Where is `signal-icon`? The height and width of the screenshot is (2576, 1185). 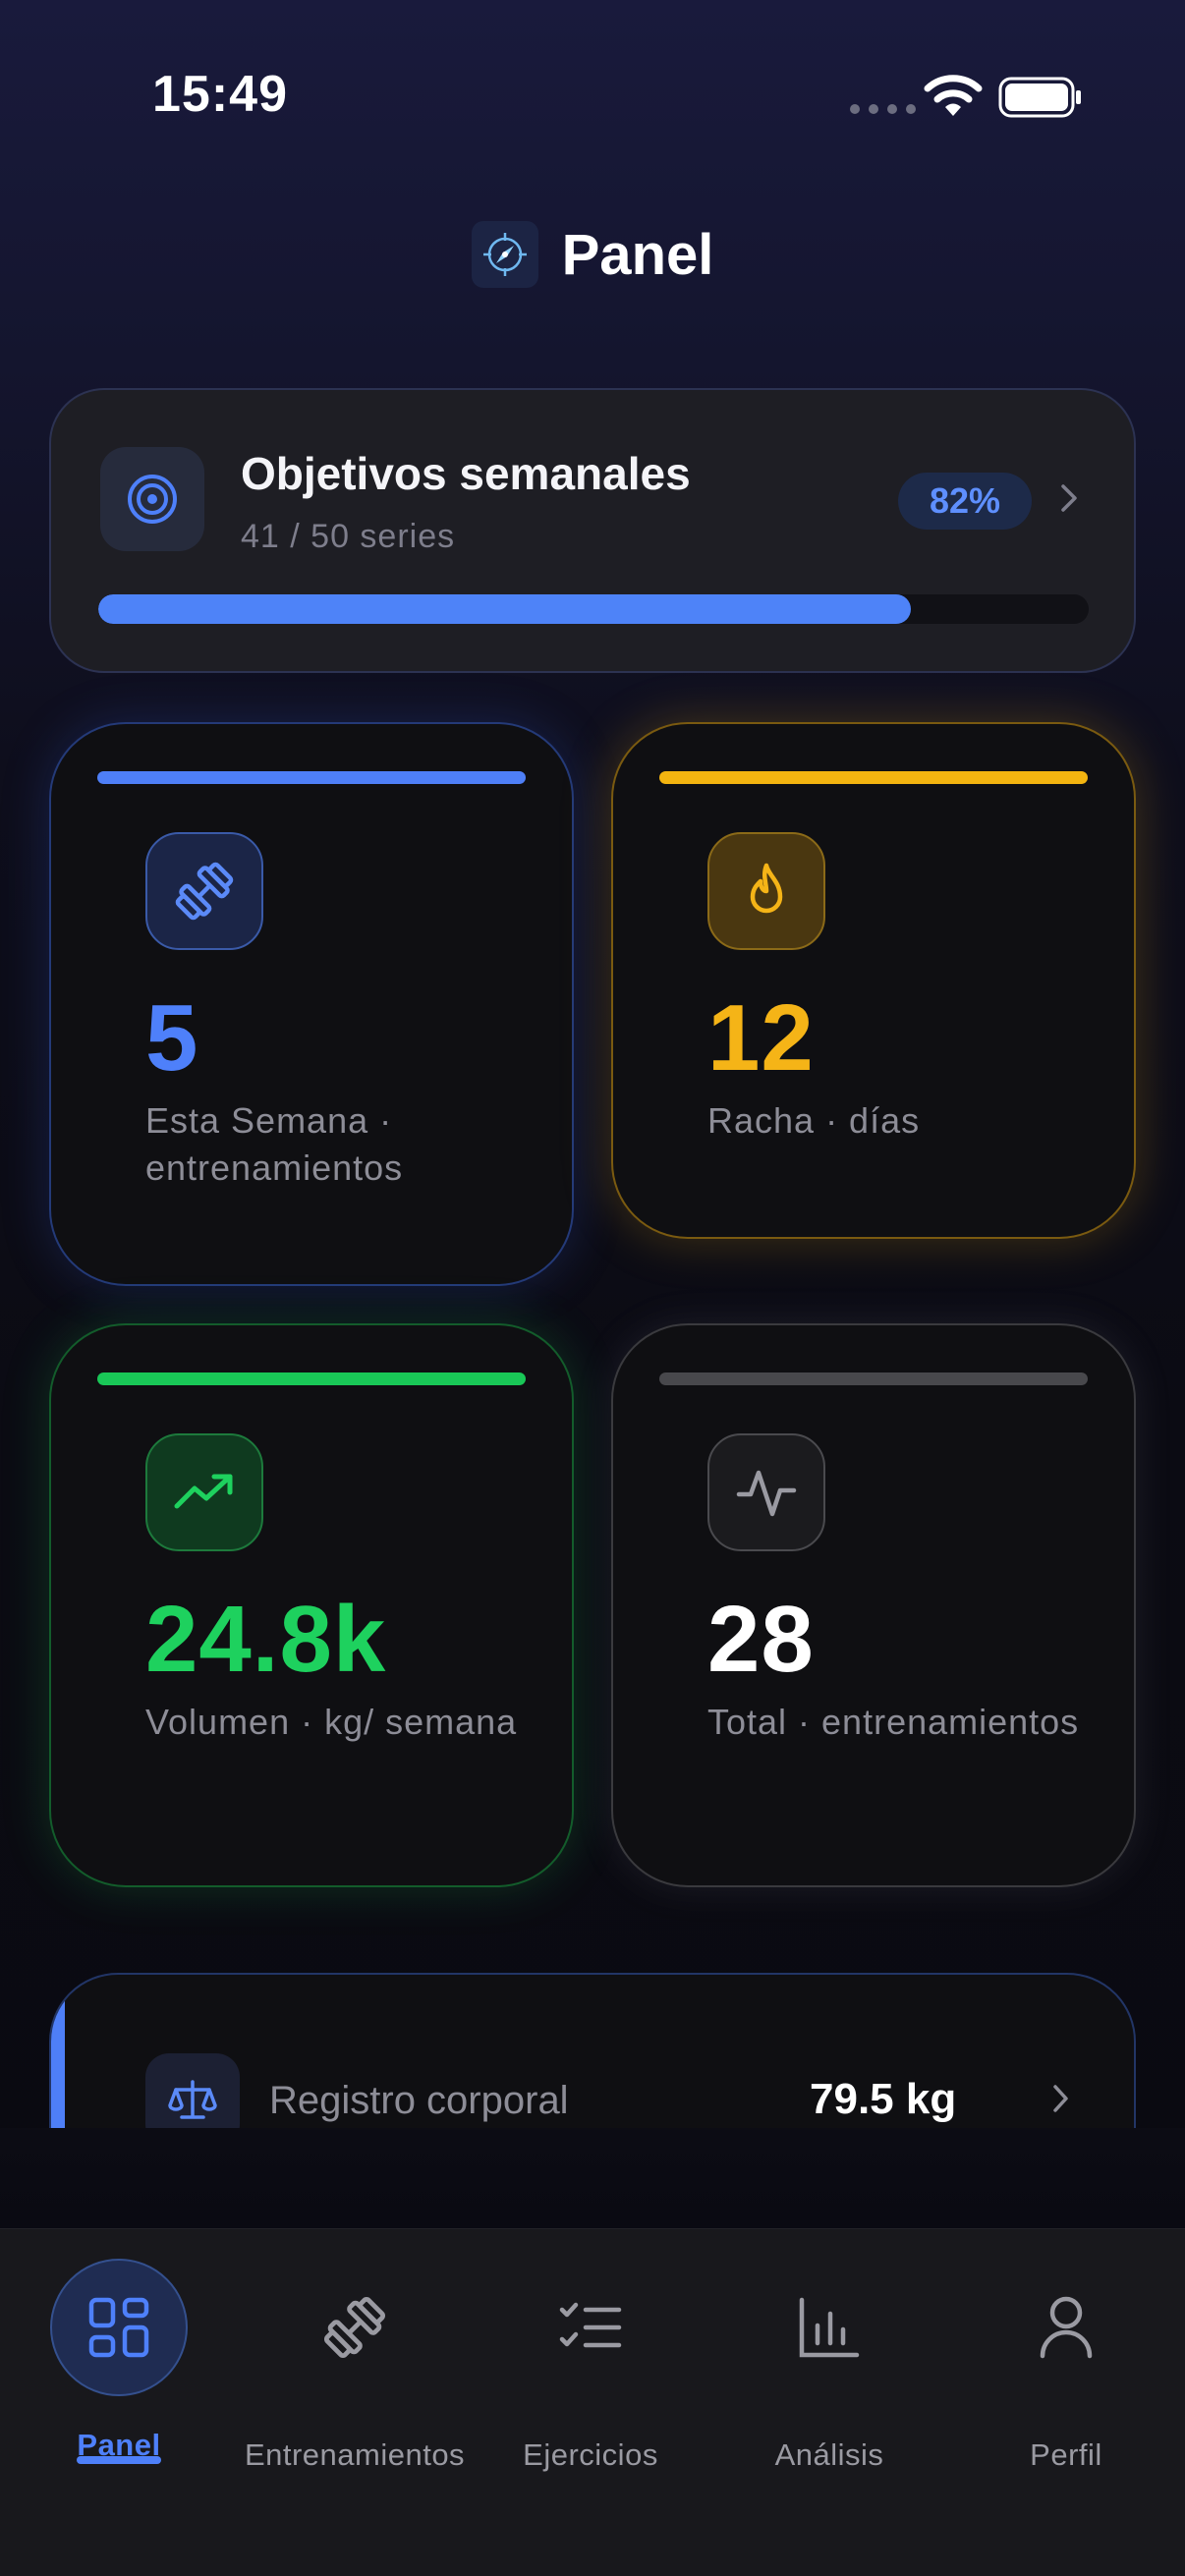
signal-icon is located at coordinates (883, 109).